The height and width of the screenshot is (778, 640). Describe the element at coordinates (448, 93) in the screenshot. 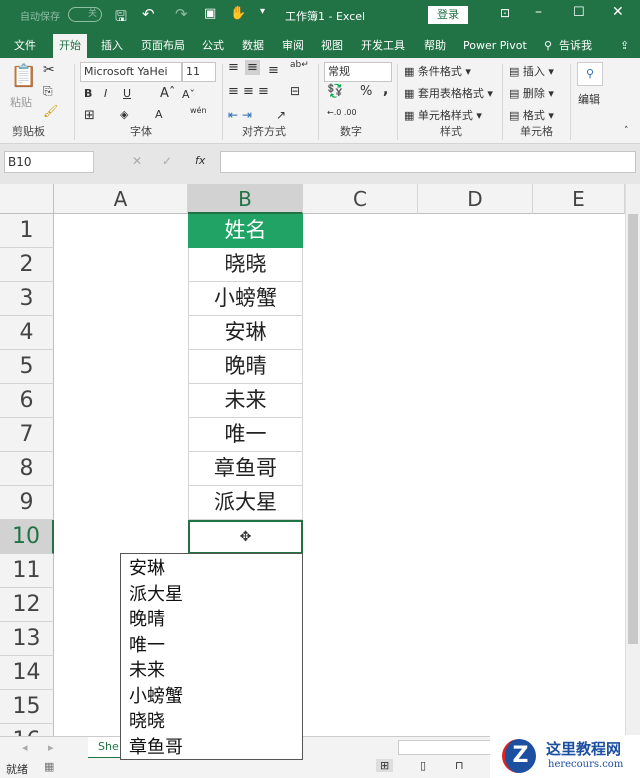

I see `format-as-table-button: ▦ 套用表格格式 ▾` at that location.